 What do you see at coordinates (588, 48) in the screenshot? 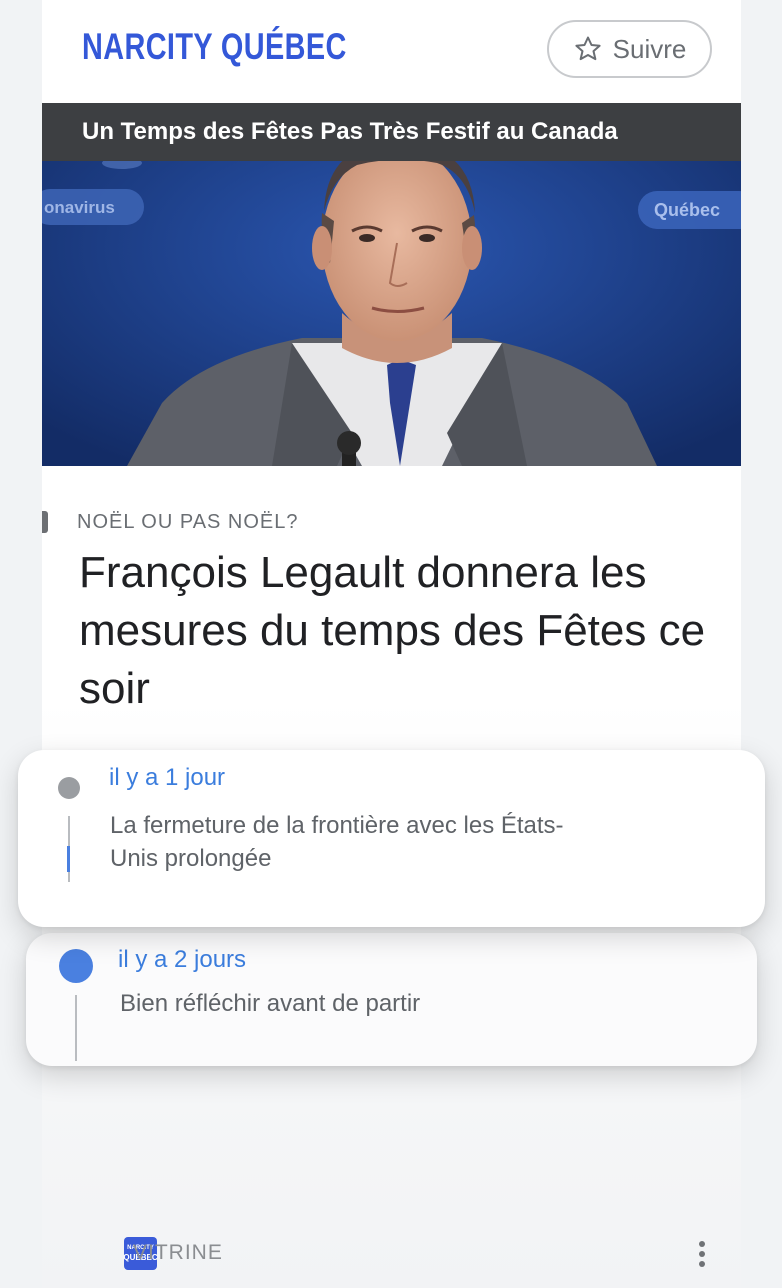
I see `star-outline-icon` at bounding box center [588, 48].